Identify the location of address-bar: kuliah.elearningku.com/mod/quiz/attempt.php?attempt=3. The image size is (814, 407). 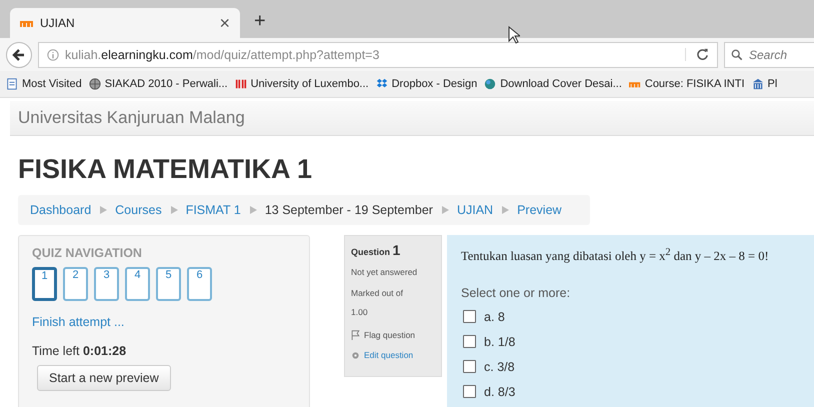
(378, 55).